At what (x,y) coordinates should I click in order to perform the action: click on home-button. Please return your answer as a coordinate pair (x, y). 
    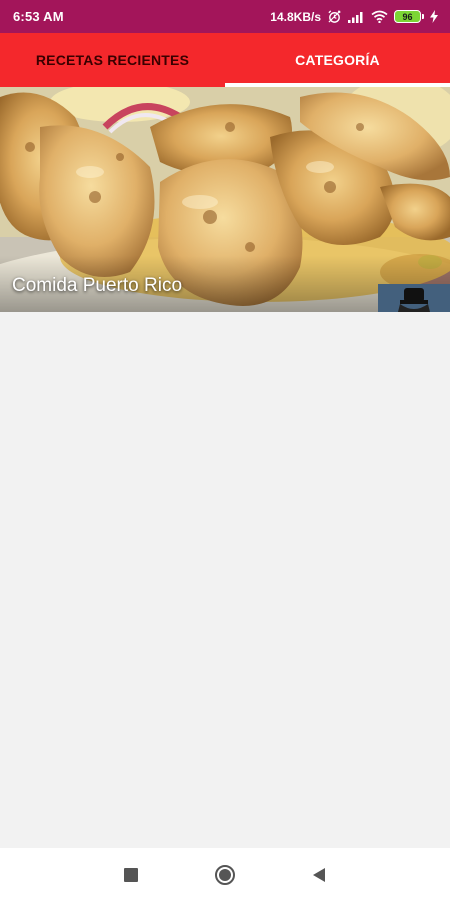
    Looking at the image, I should click on (225, 875).